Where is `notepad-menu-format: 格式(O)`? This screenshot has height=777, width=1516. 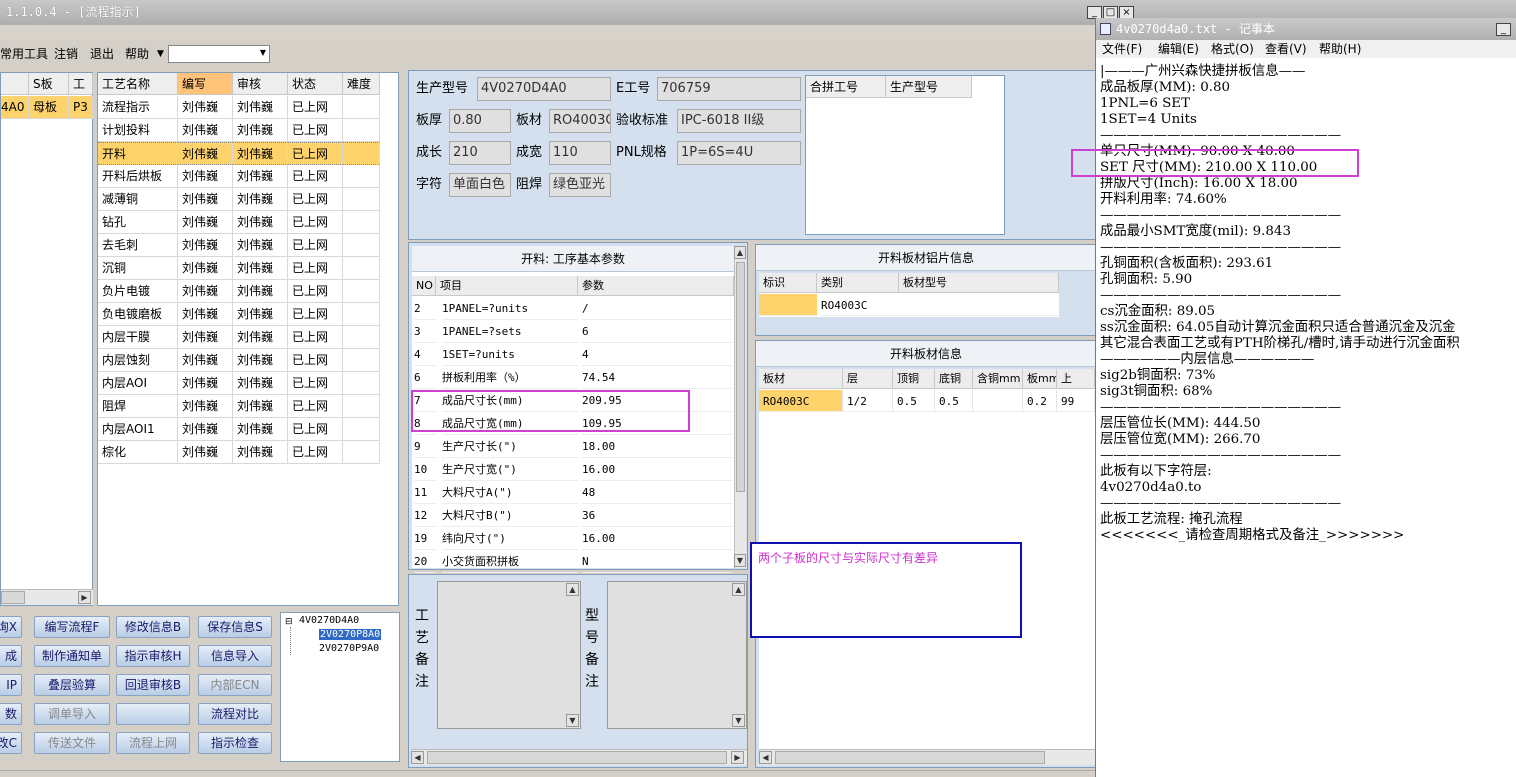 notepad-menu-format: 格式(O) is located at coordinates (1232, 49).